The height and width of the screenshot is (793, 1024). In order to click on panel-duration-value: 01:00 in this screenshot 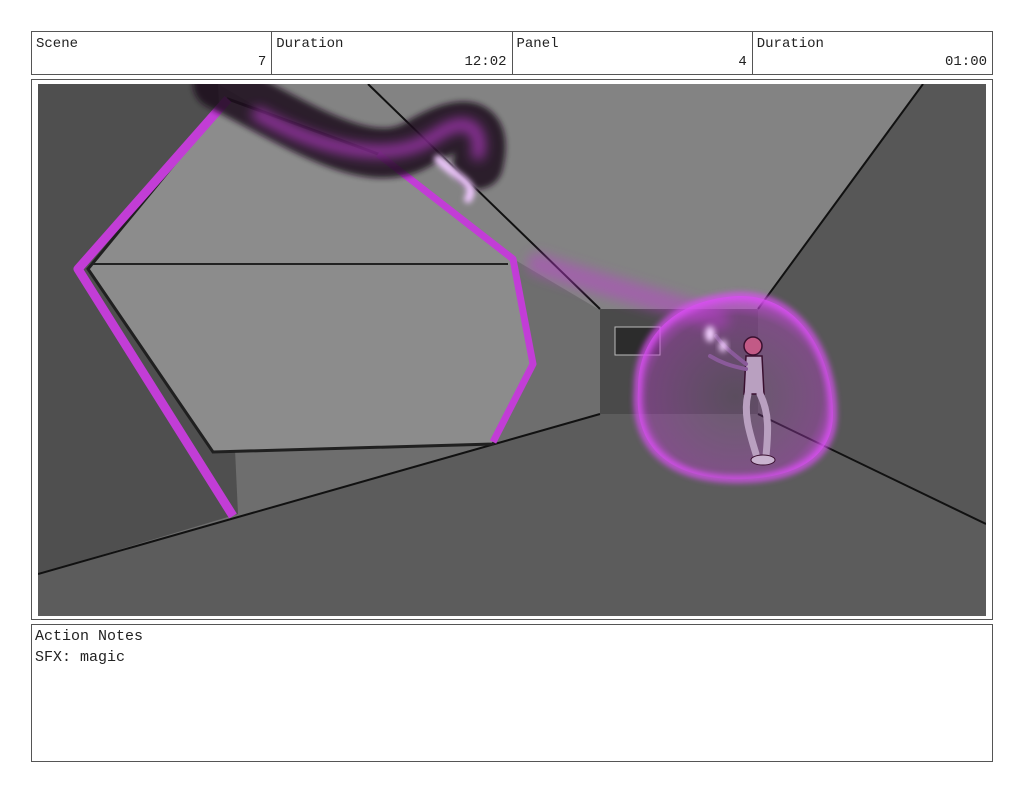, I will do `click(965, 62)`.